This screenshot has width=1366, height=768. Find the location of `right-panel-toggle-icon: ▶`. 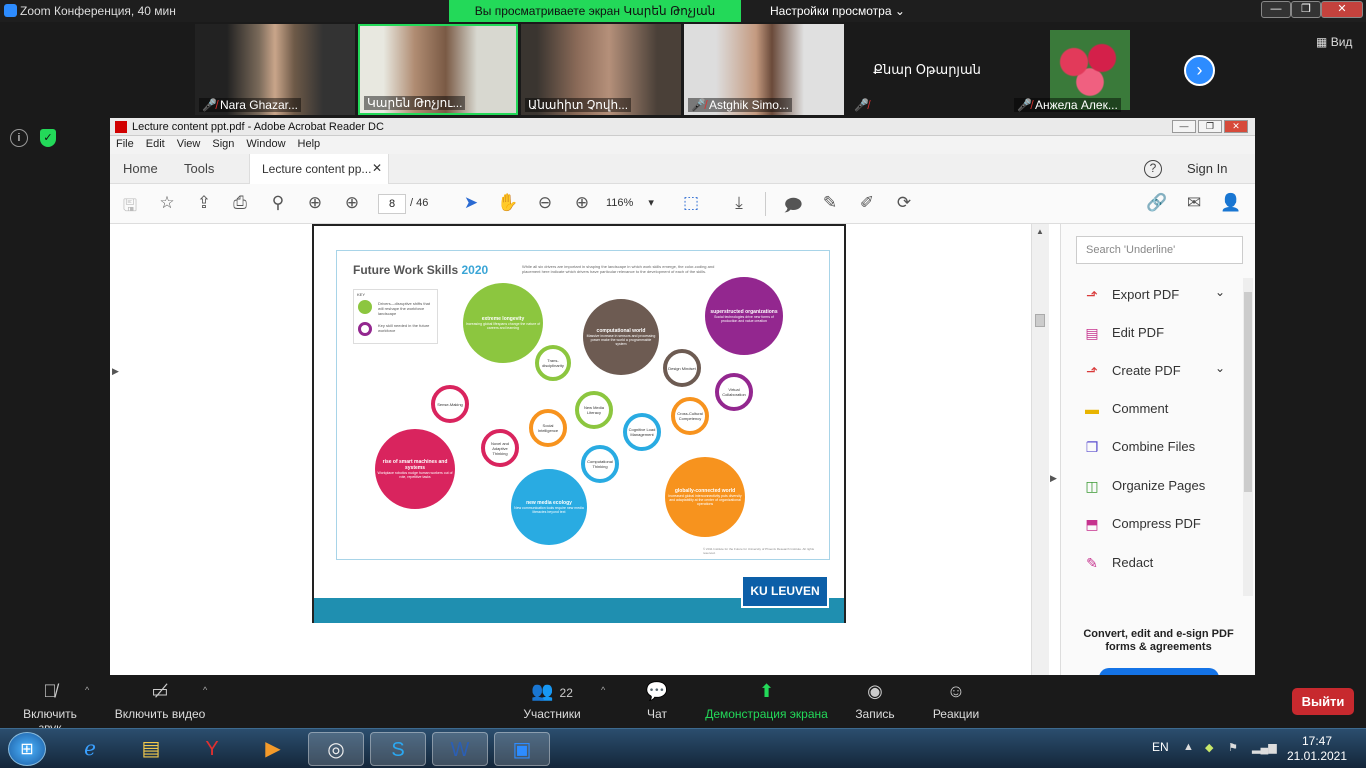

right-panel-toggle-icon: ▶ is located at coordinates (1053, 478).